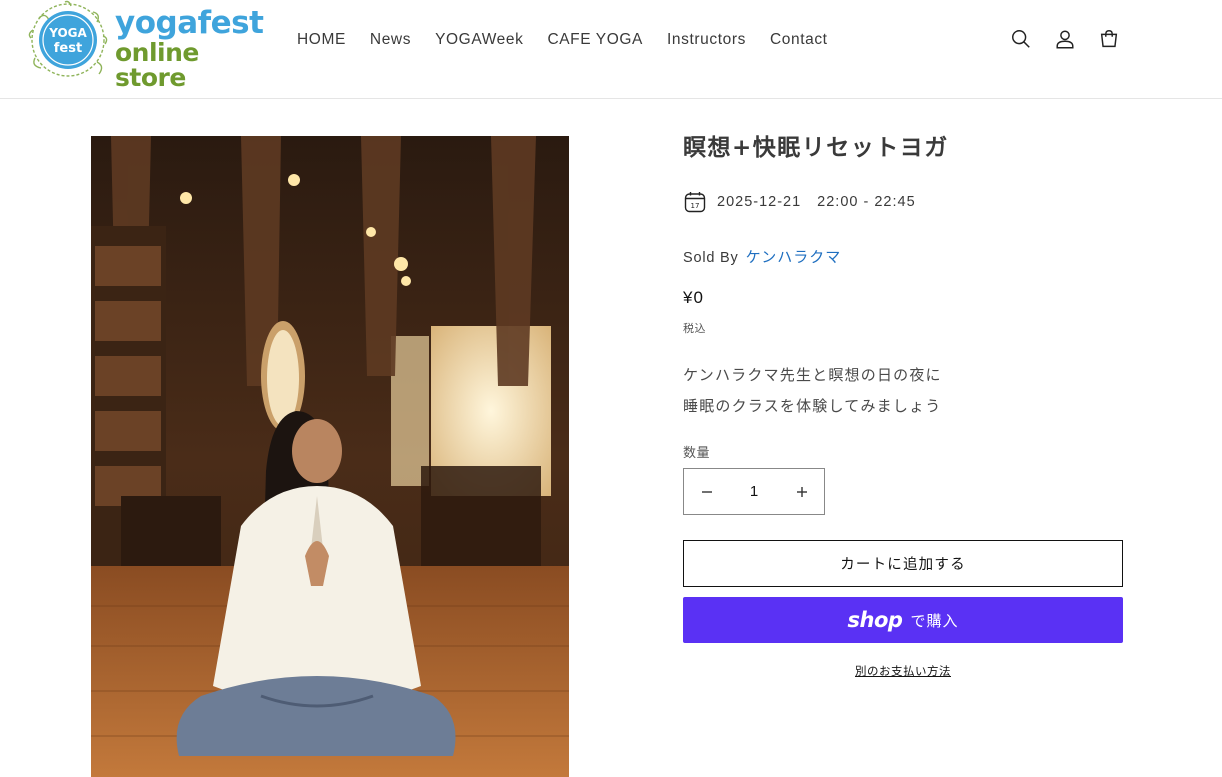 The width and height of the screenshot is (1222, 777). What do you see at coordinates (68, 48) in the screenshot?
I see `svg-text: fest` at bounding box center [68, 48].